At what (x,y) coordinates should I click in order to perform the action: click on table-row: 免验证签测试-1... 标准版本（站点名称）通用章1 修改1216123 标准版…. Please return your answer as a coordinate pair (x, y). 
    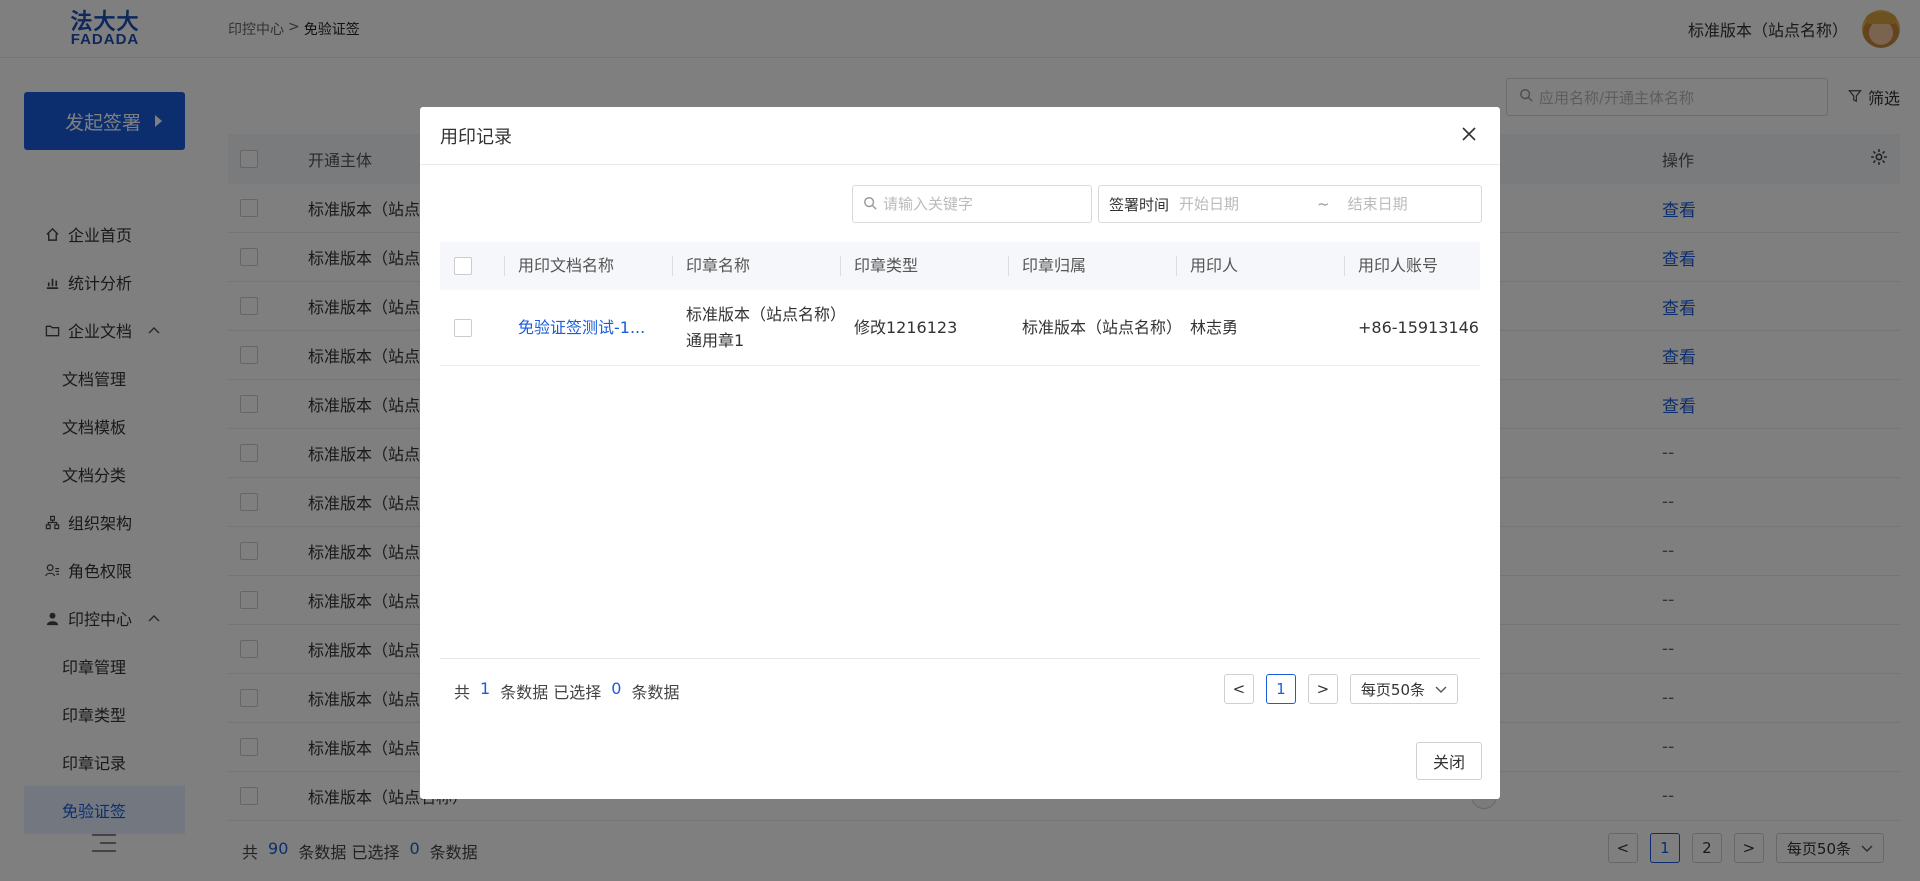
    Looking at the image, I should click on (960, 328).